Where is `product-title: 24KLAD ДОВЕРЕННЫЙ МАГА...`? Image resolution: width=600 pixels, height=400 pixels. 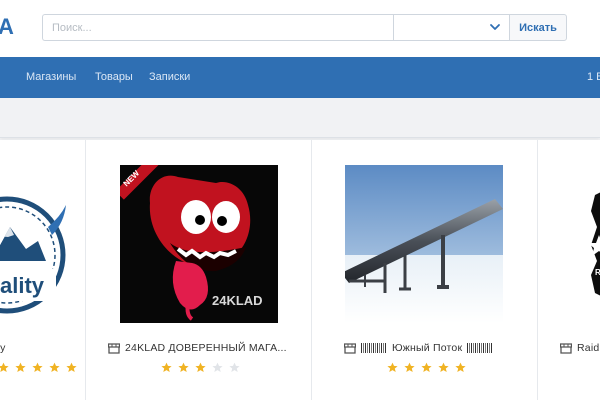 product-title: 24KLAD ДОВЕРЕННЫЙ МАГА... is located at coordinates (197, 348).